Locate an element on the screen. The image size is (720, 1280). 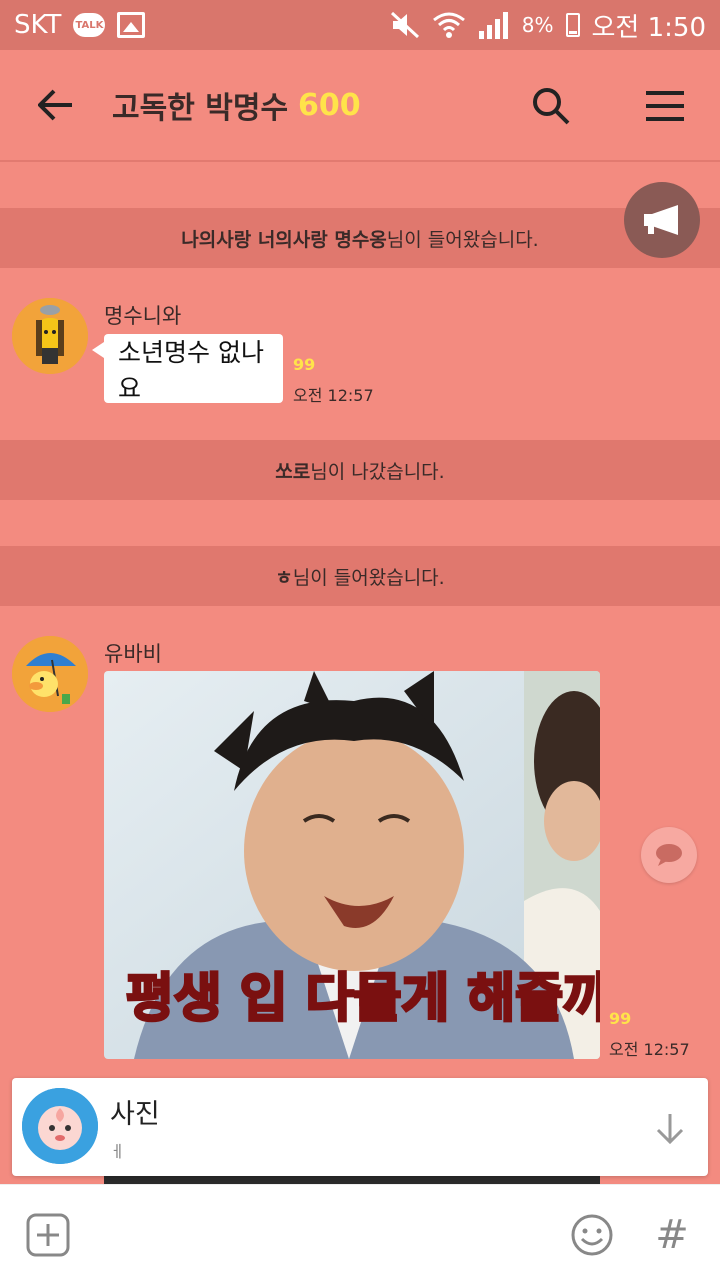
hamburger-menu-icon is located at coordinates (665, 106).